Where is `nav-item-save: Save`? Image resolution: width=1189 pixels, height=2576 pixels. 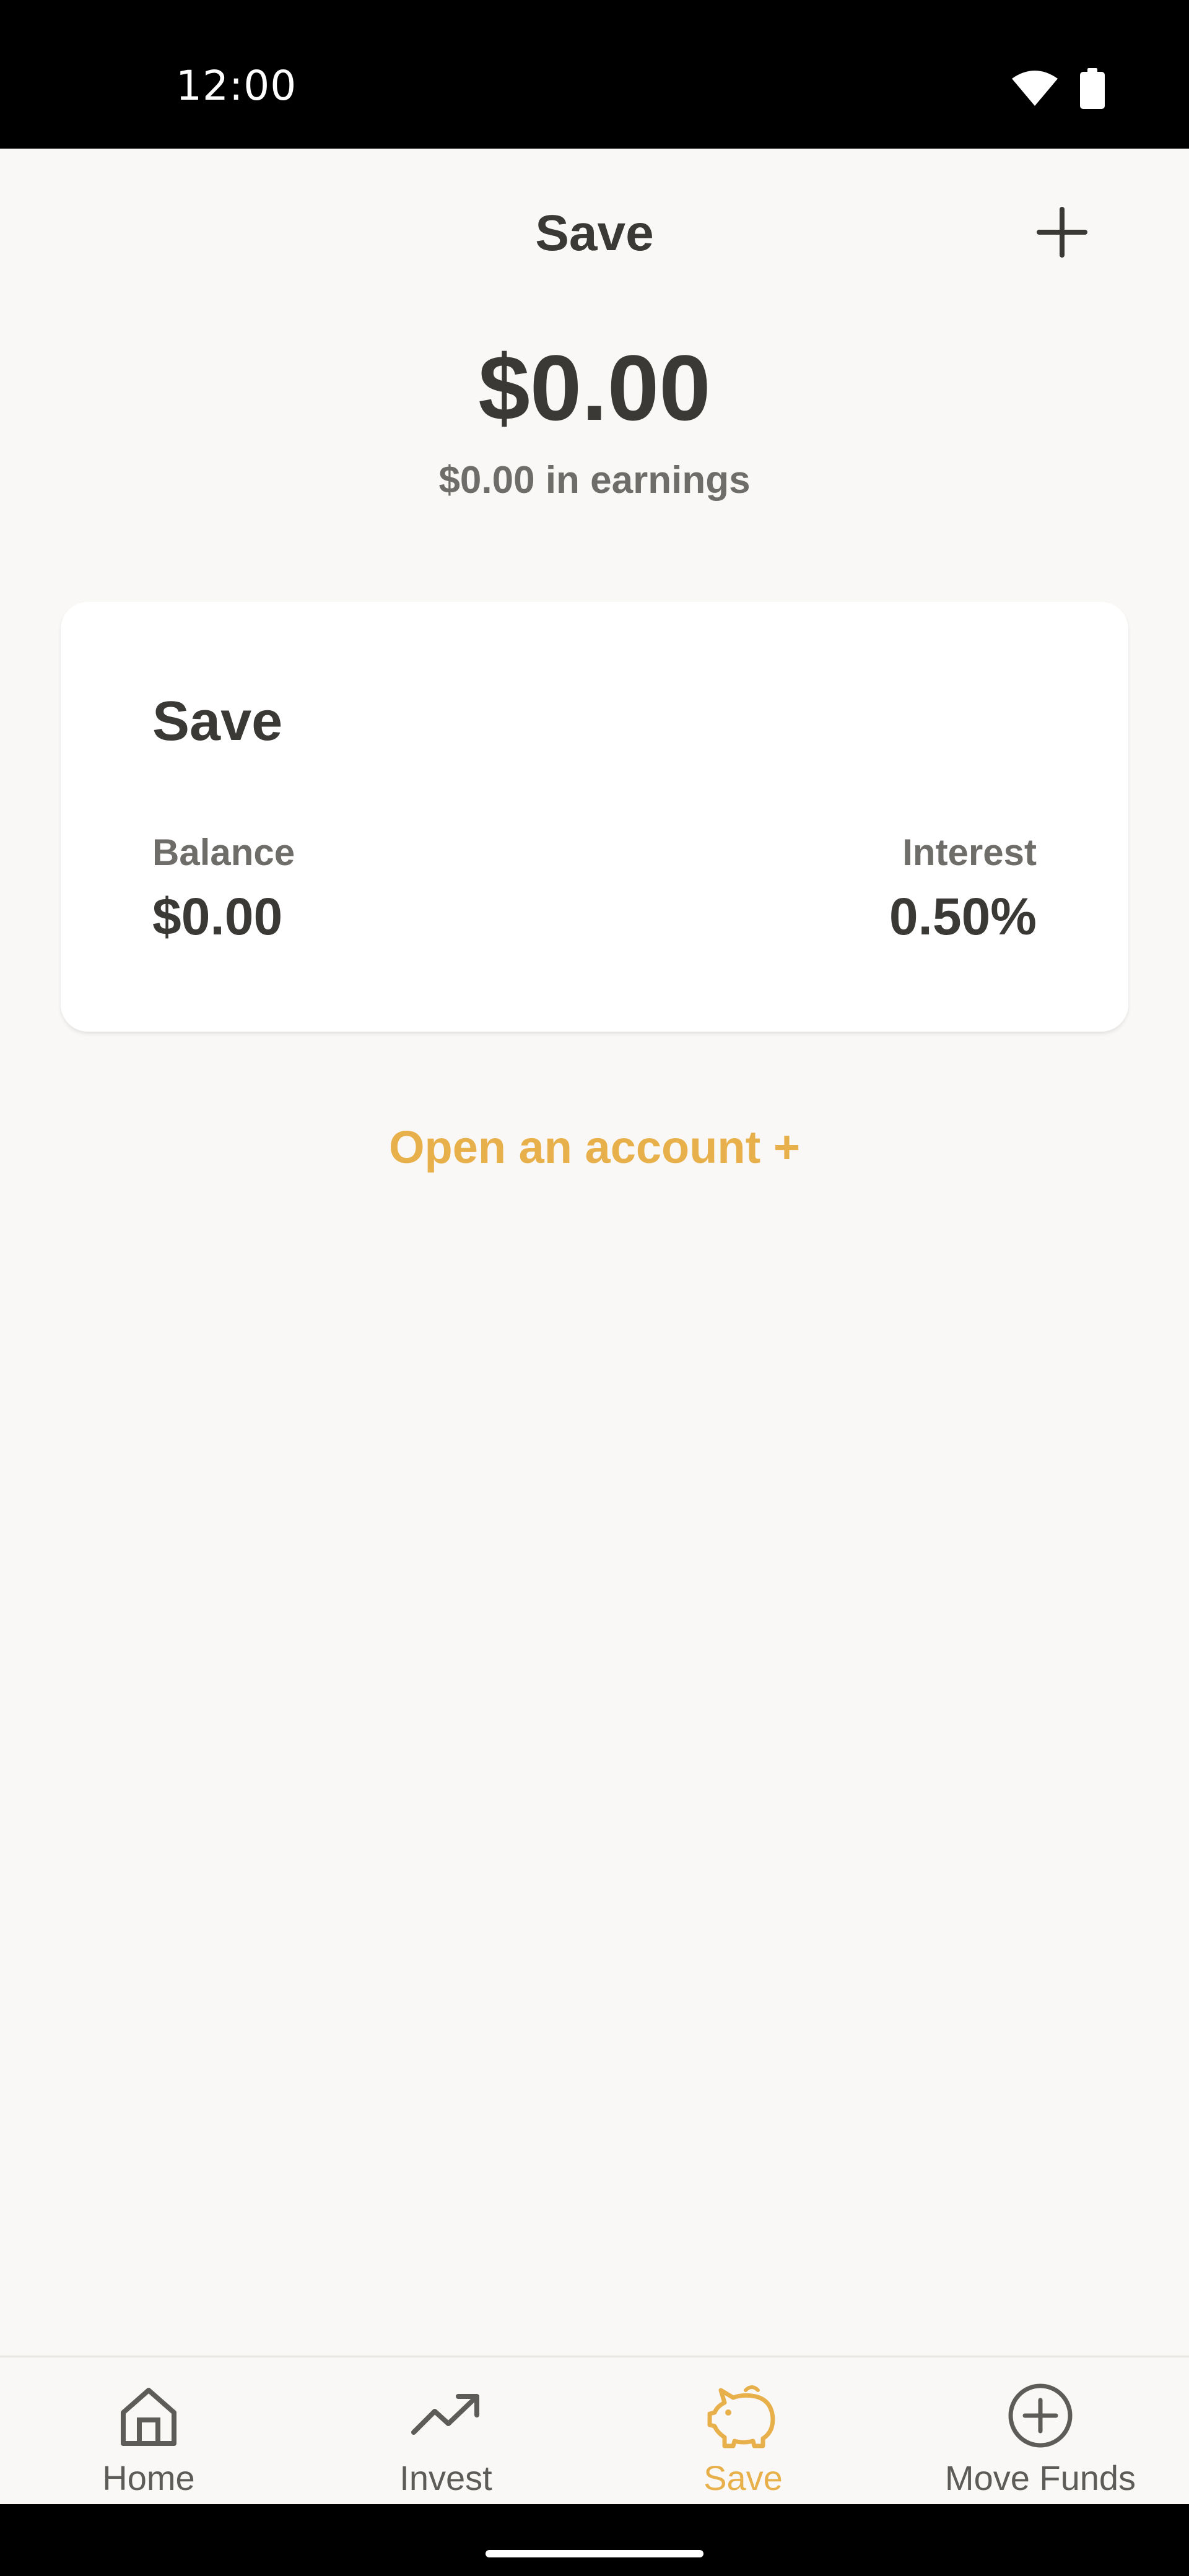 nav-item-save: Save is located at coordinates (743, 2430).